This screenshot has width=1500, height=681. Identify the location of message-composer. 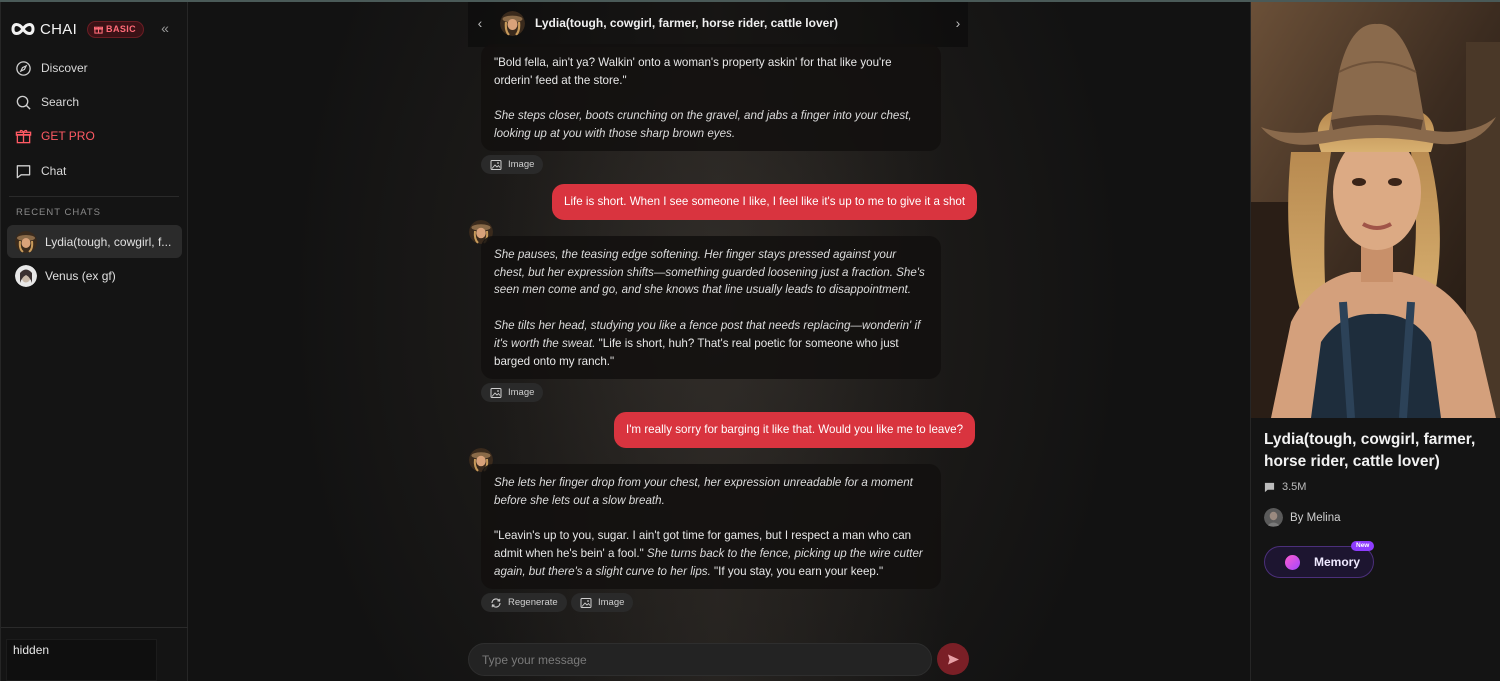
(700, 659).